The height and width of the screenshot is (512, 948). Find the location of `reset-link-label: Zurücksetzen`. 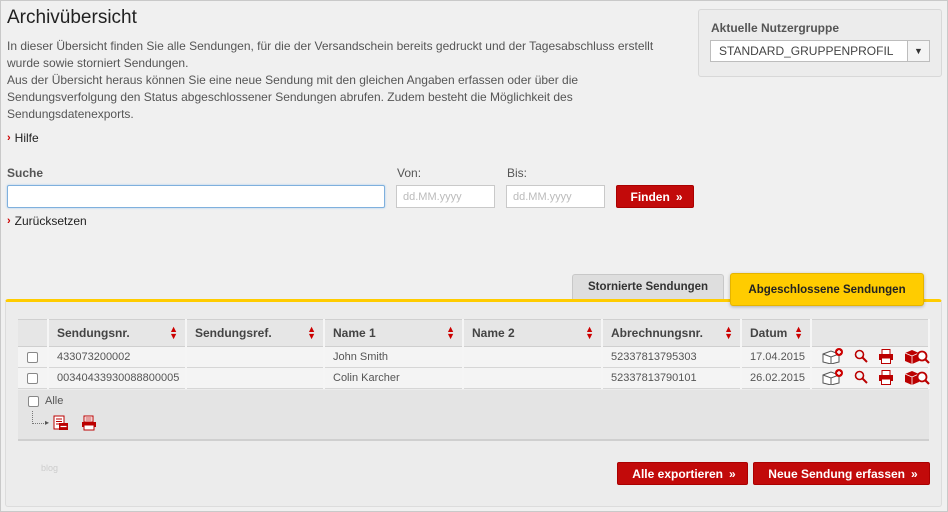

reset-link-label: Zurücksetzen is located at coordinates (50, 221).